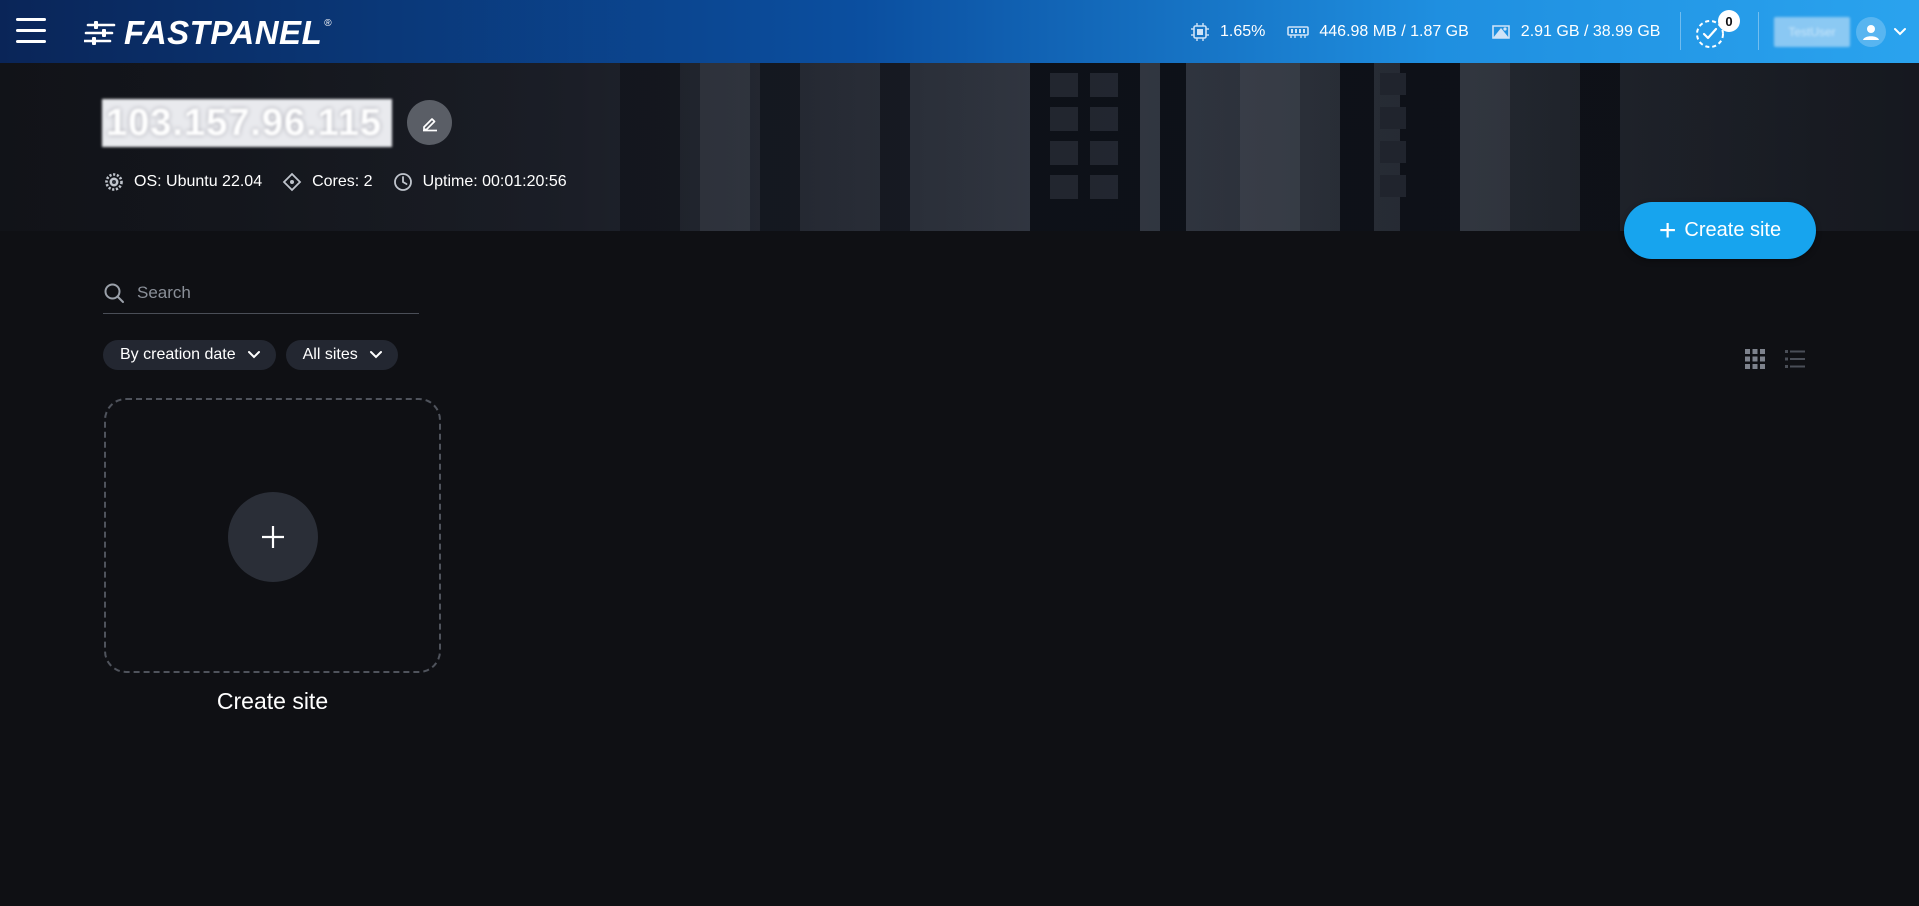 The image size is (1919, 906). What do you see at coordinates (1590, 31) in the screenshot?
I see `disk-value: 2.91 GB / 38.99 GB` at bounding box center [1590, 31].